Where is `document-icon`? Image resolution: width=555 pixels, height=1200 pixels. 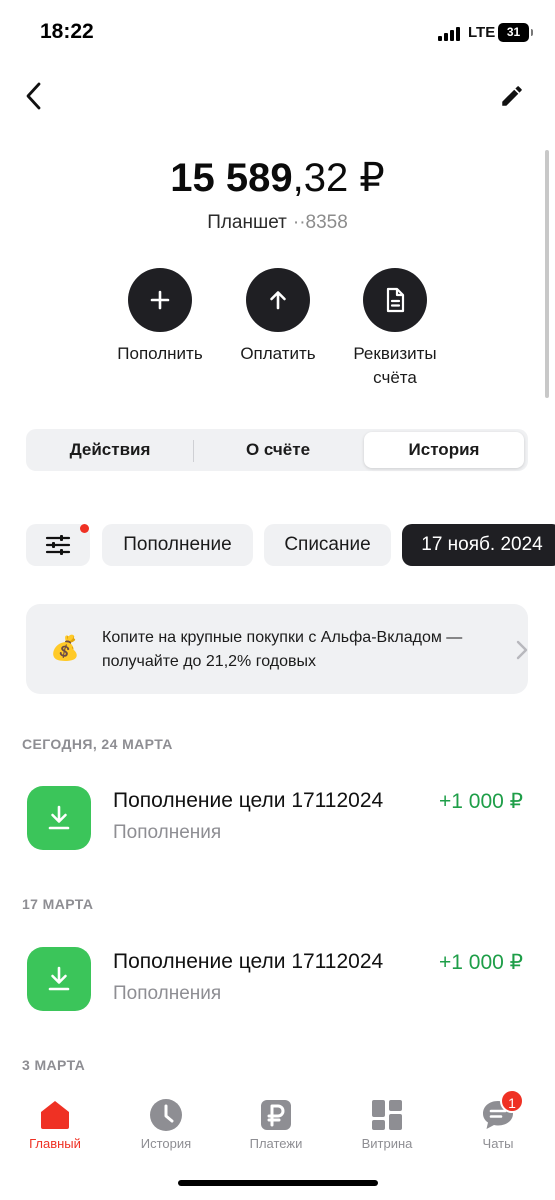
document-icon is located at coordinates (395, 300).